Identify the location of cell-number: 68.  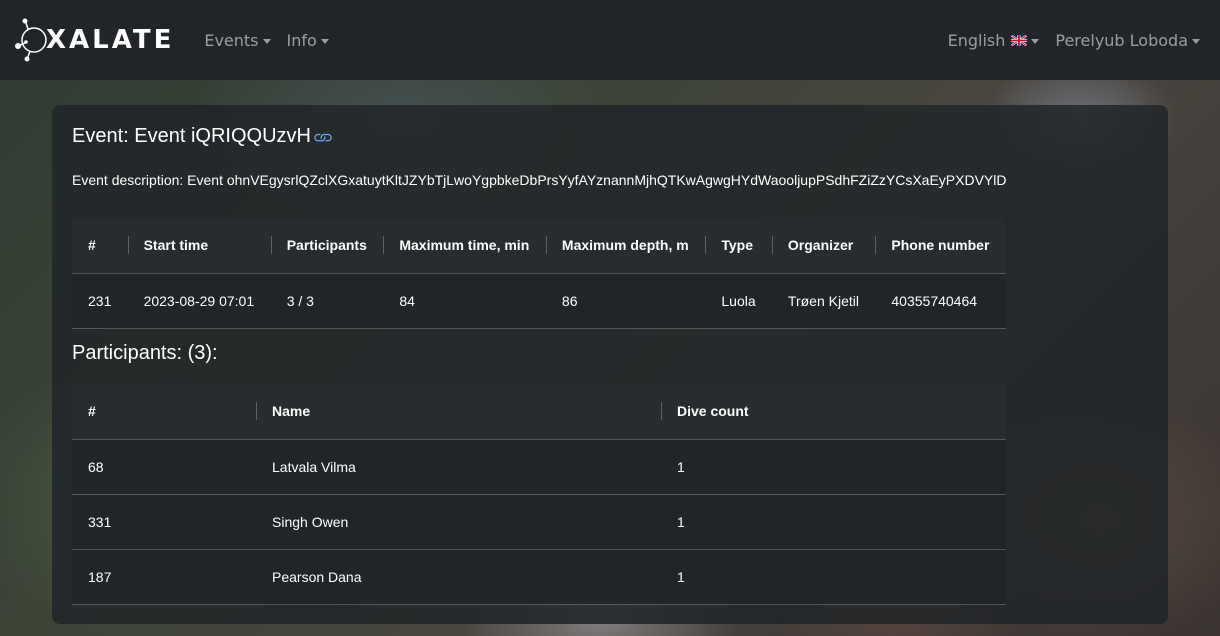
(164, 466).